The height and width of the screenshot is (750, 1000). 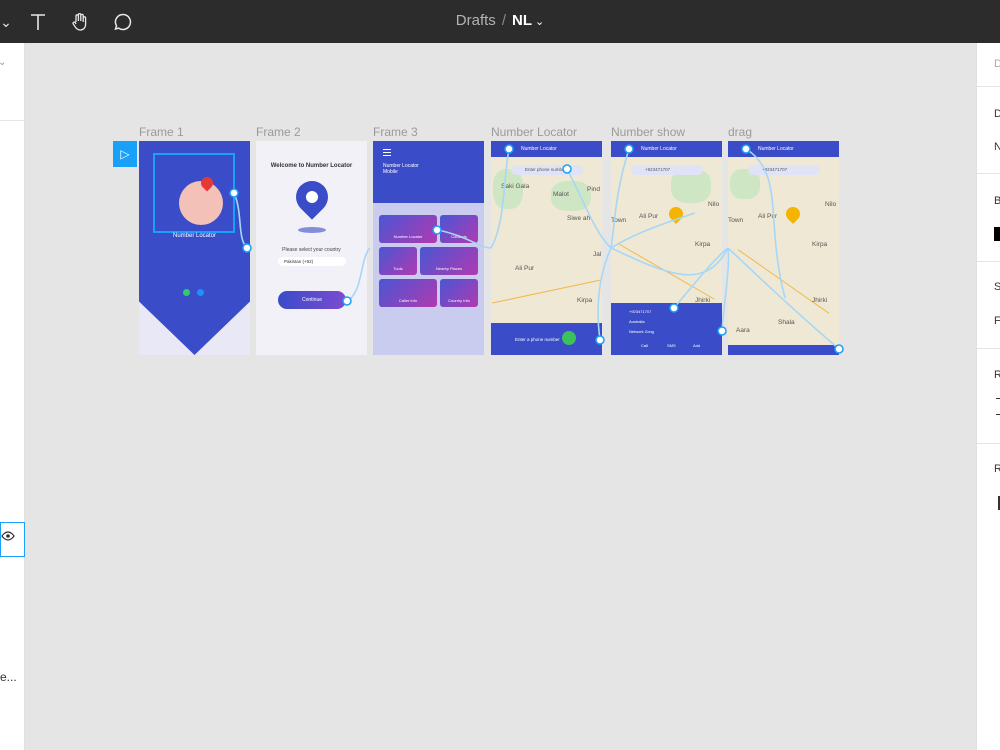 I want to click on properties-panel: D D N B S F R R, so click(x=988, y=396).